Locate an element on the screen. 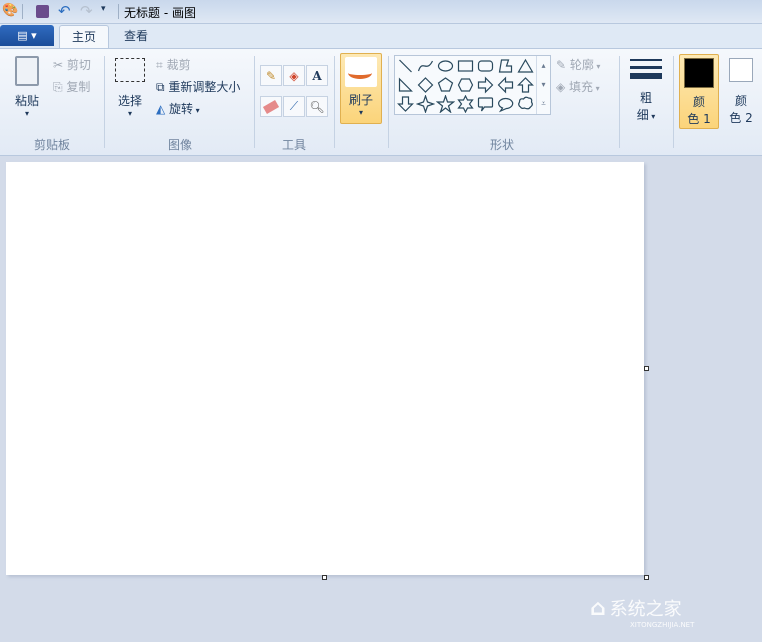 This screenshot has height=642, width=762. line-width-icon is located at coordinates (646, 69).